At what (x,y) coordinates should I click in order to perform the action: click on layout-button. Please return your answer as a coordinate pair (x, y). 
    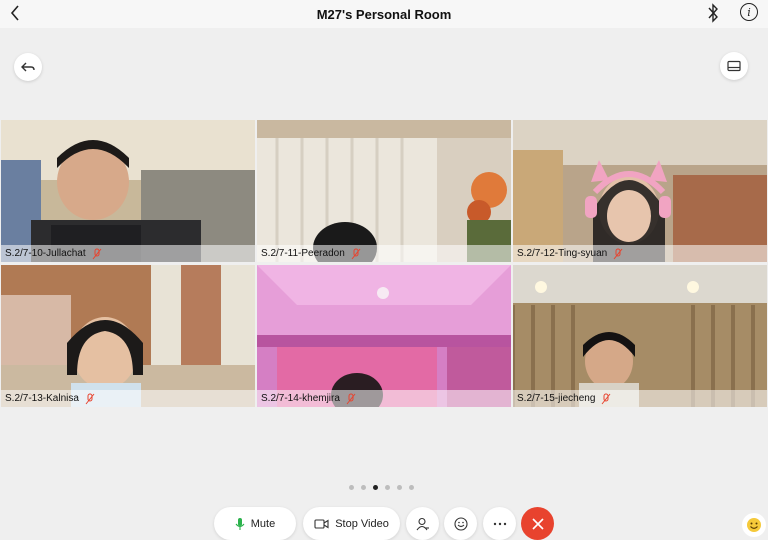
    Looking at the image, I should click on (734, 66).